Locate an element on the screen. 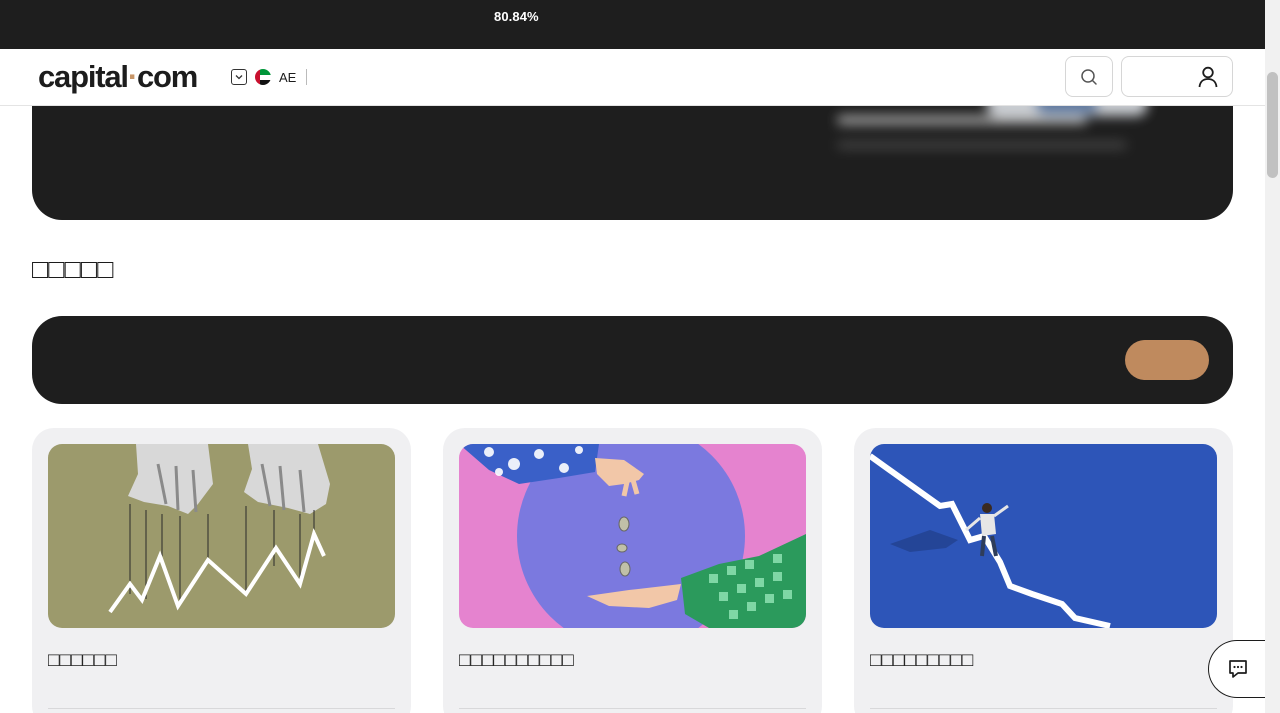  scrollbar-thumb is located at coordinates (1272, 125).